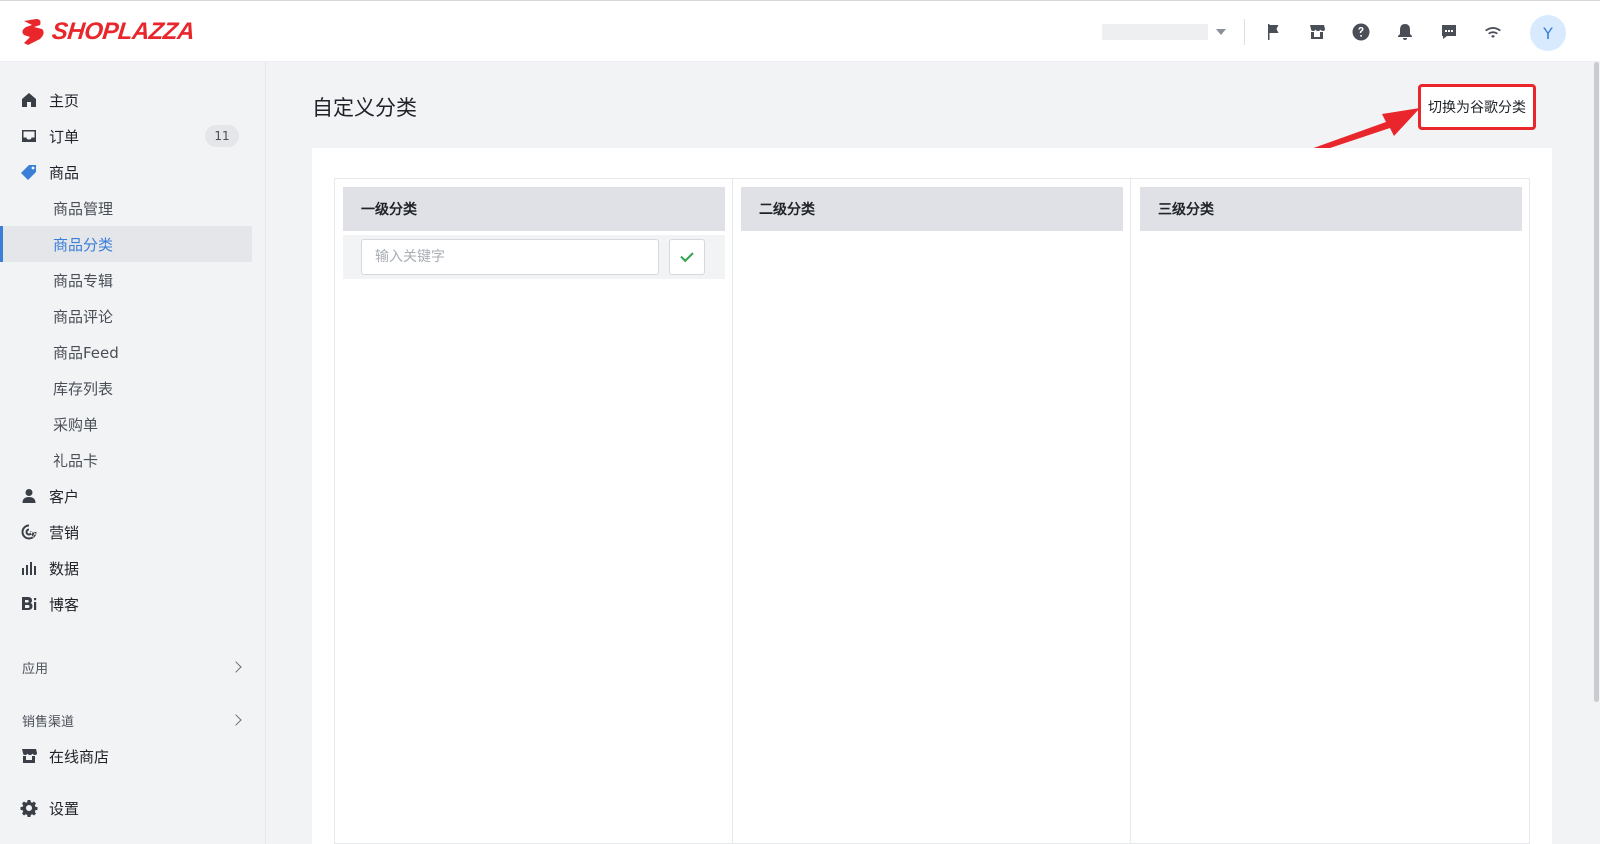 This screenshot has height=844, width=1600. What do you see at coordinates (1596, 382) in the screenshot?
I see `page-scrollbar` at bounding box center [1596, 382].